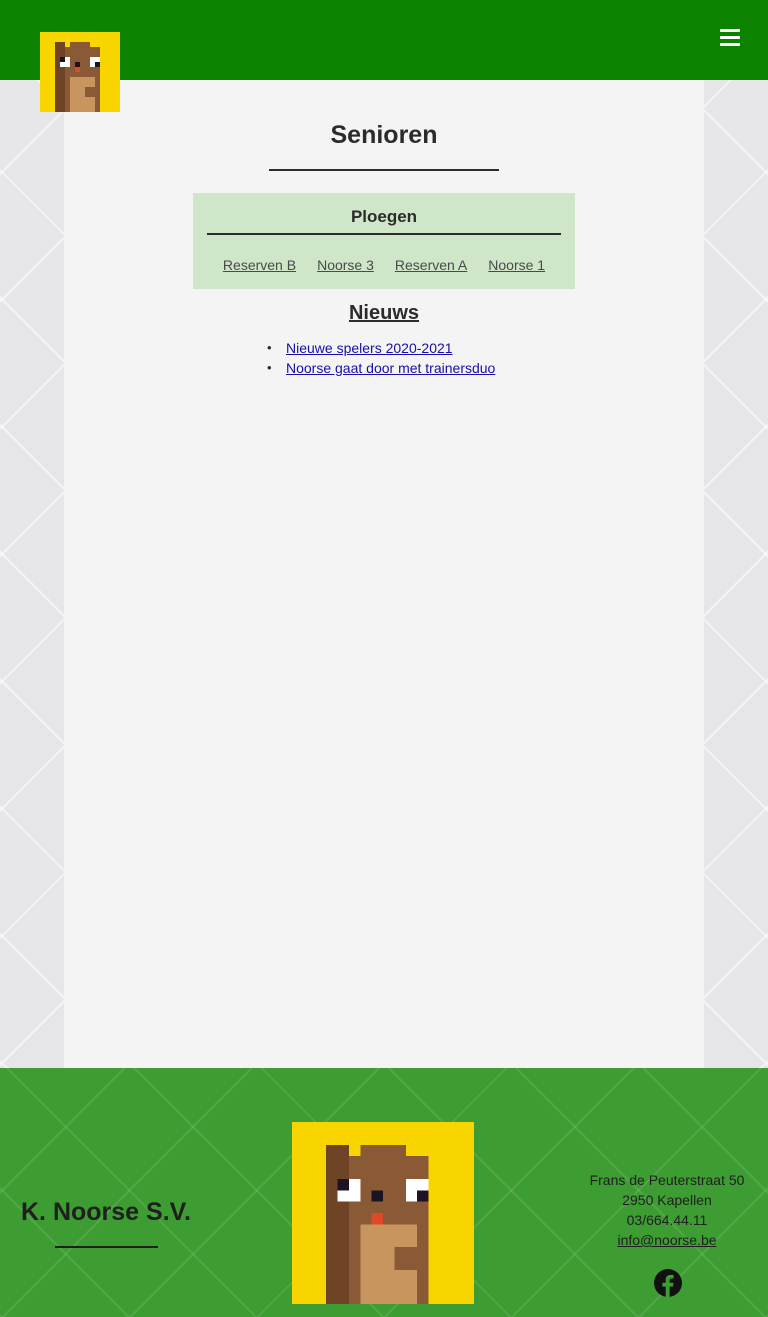  Describe the element at coordinates (667, 1200) in the screenshot. I see `address-city: 2950 Kapellen` at that location.